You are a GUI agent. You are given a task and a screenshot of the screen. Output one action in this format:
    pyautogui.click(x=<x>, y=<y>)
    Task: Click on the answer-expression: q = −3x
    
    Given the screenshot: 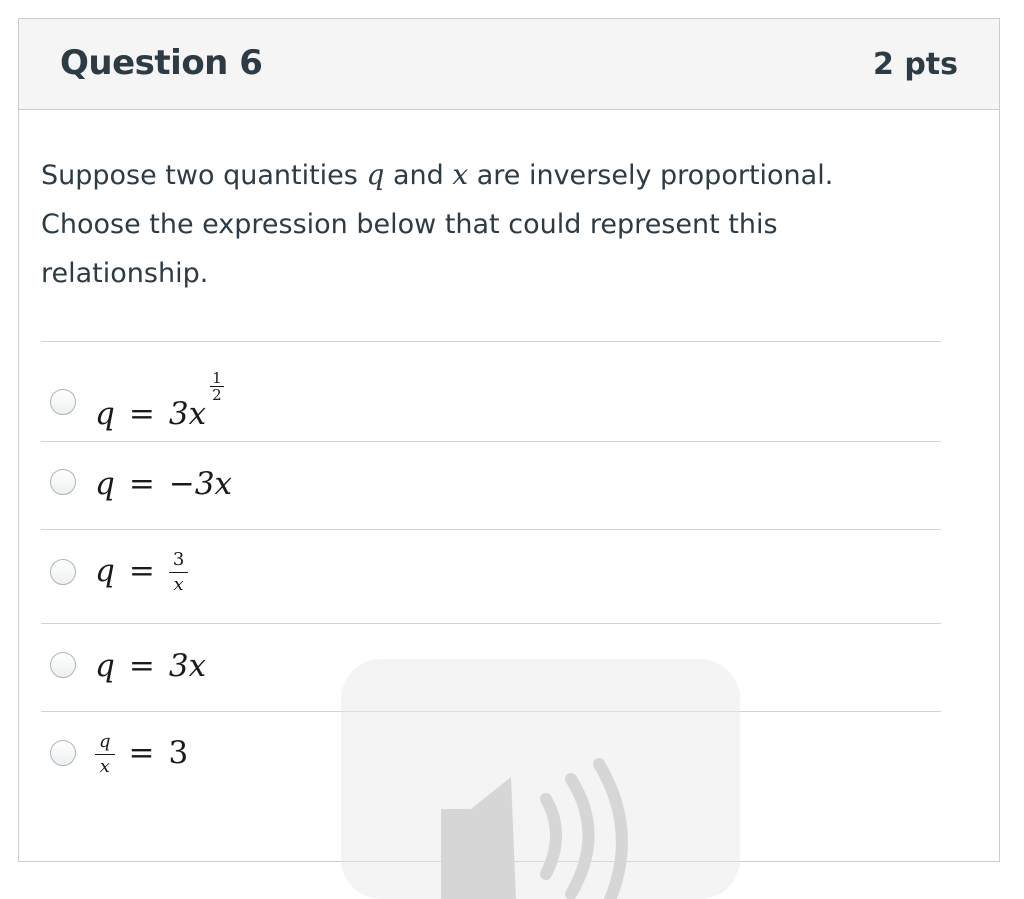 What is the action you would take?
    pyautogui.click(x=163, y=484)
    